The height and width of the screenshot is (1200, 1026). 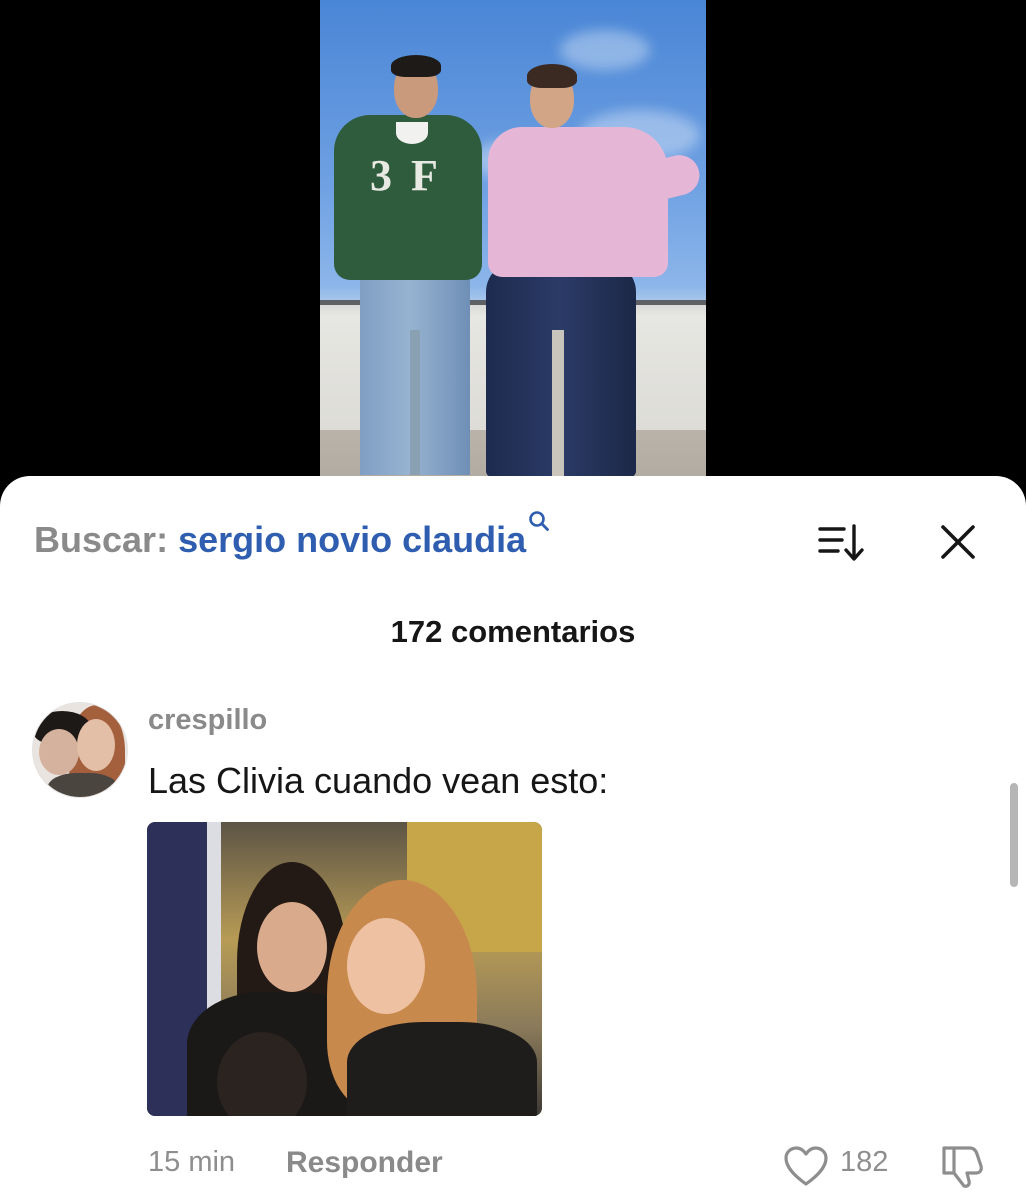 I want to click on comment-timestamp: 15 min, so click(x=192, y=1162).